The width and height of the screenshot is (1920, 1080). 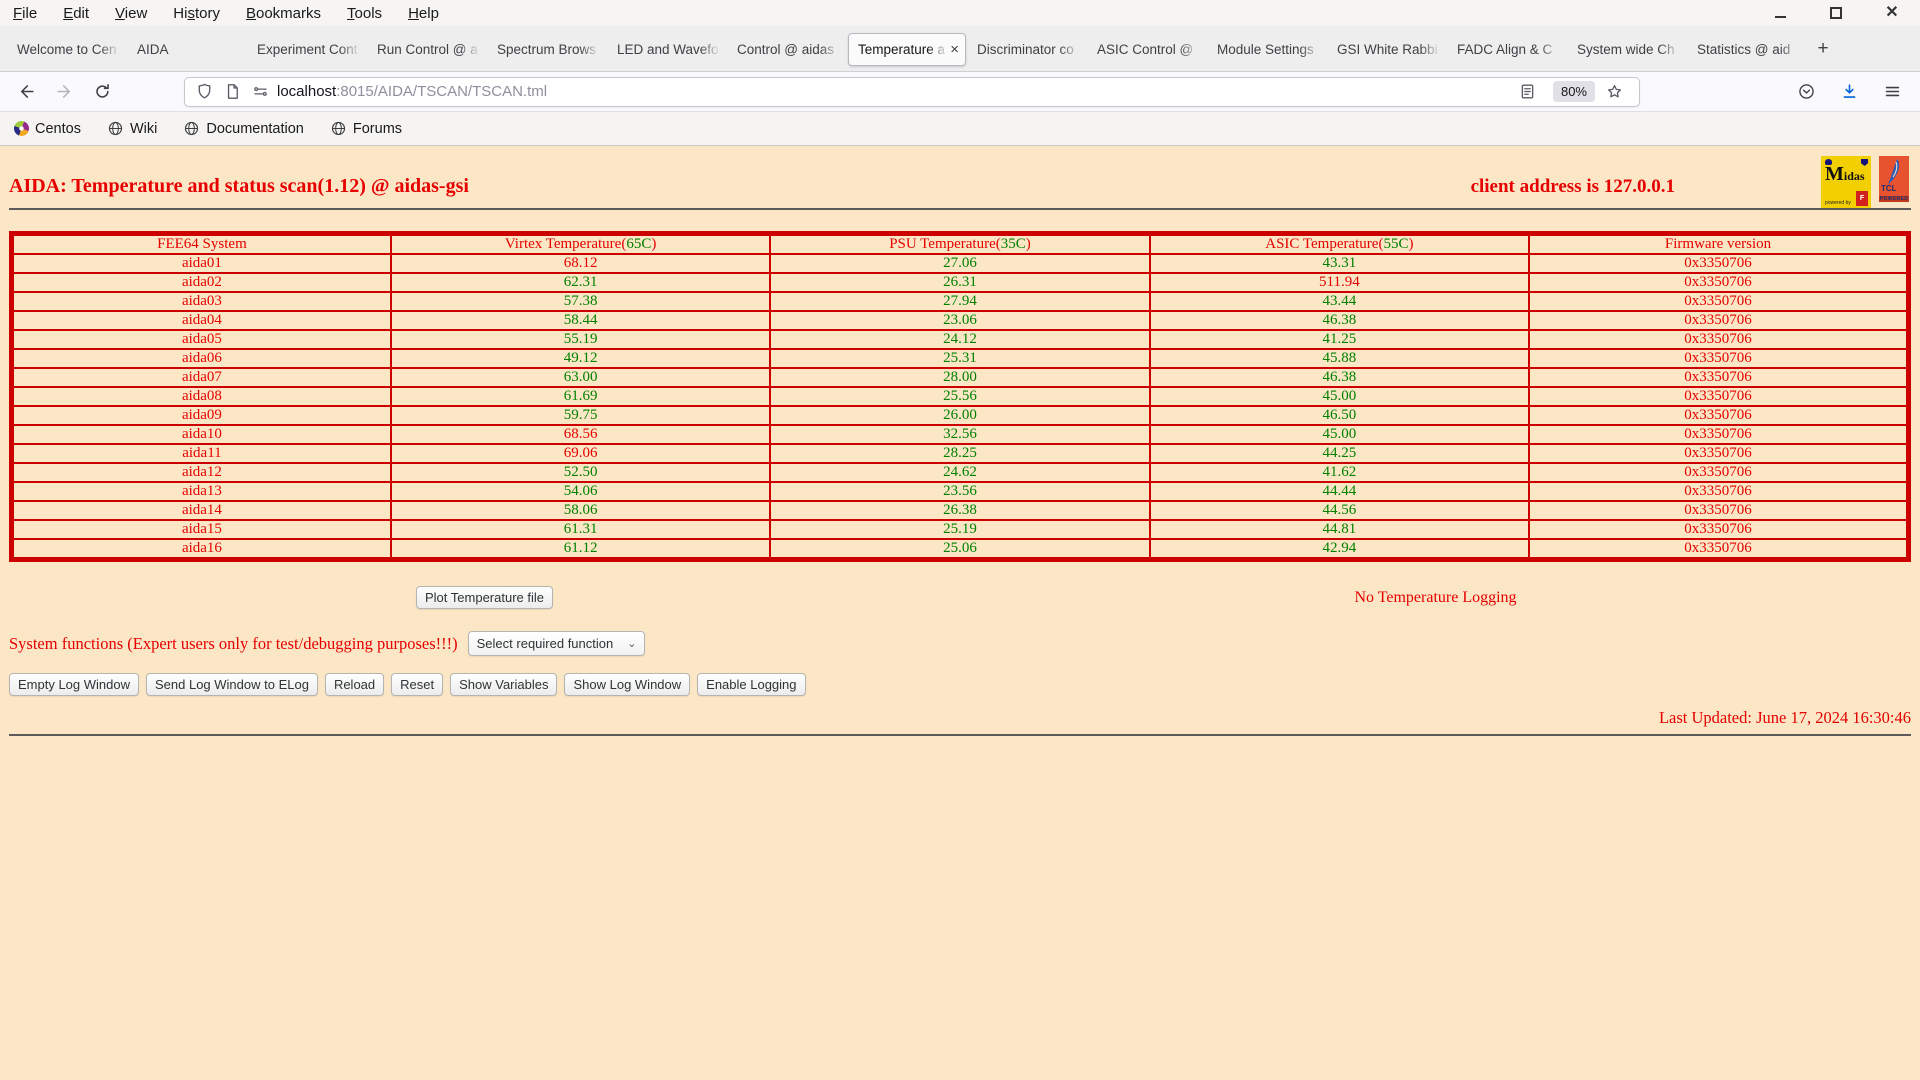 I want to click on cell-virtex-temperature: 57.38, so click(x=580, y=301).